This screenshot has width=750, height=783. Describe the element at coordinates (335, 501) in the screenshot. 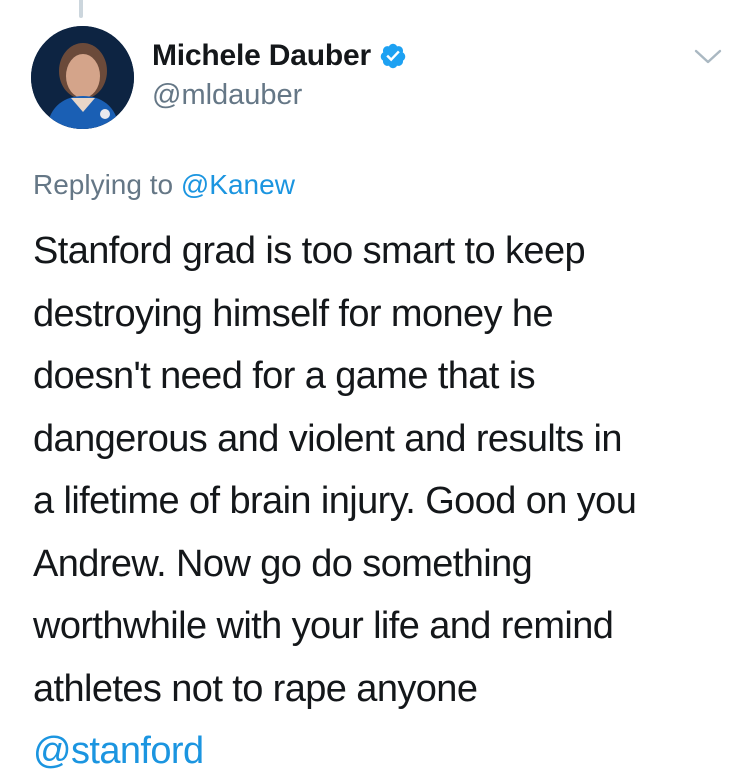

I see `tweet-text-line: a lifetime of brain injury. Good on you` at that location.